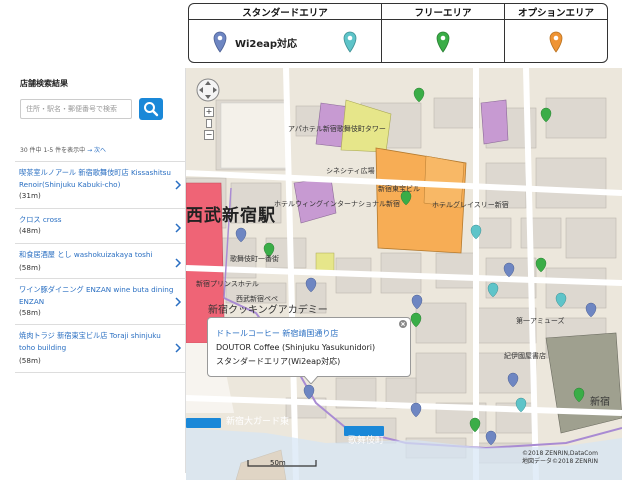 The width and height of the screenshot is (622, 480). I want to click on daiichi-amusement-label: 第一アミューズ, so click(540, 321).